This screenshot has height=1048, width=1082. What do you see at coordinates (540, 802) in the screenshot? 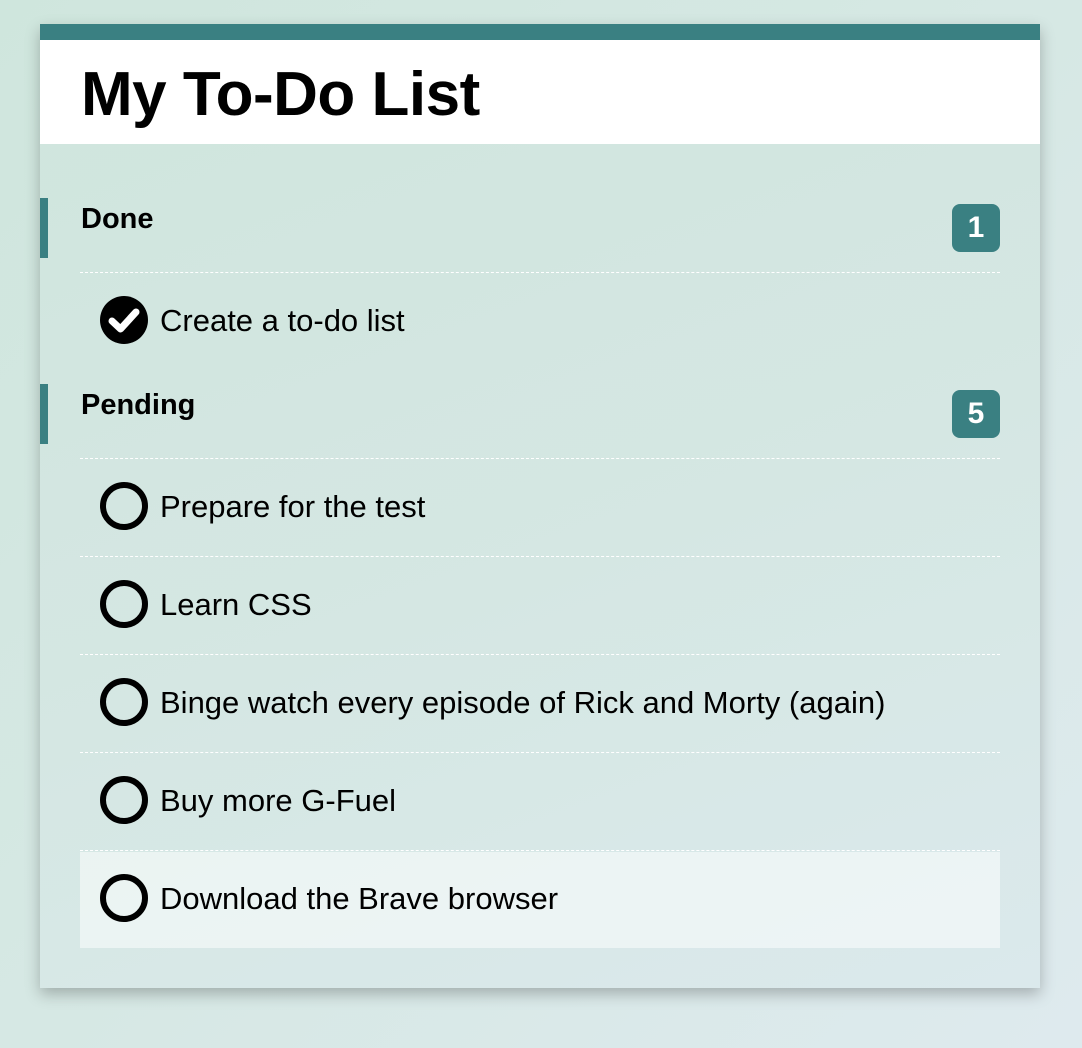
I see `todo-item: Buy more G-Fuel` at bounding box center [540, 802].